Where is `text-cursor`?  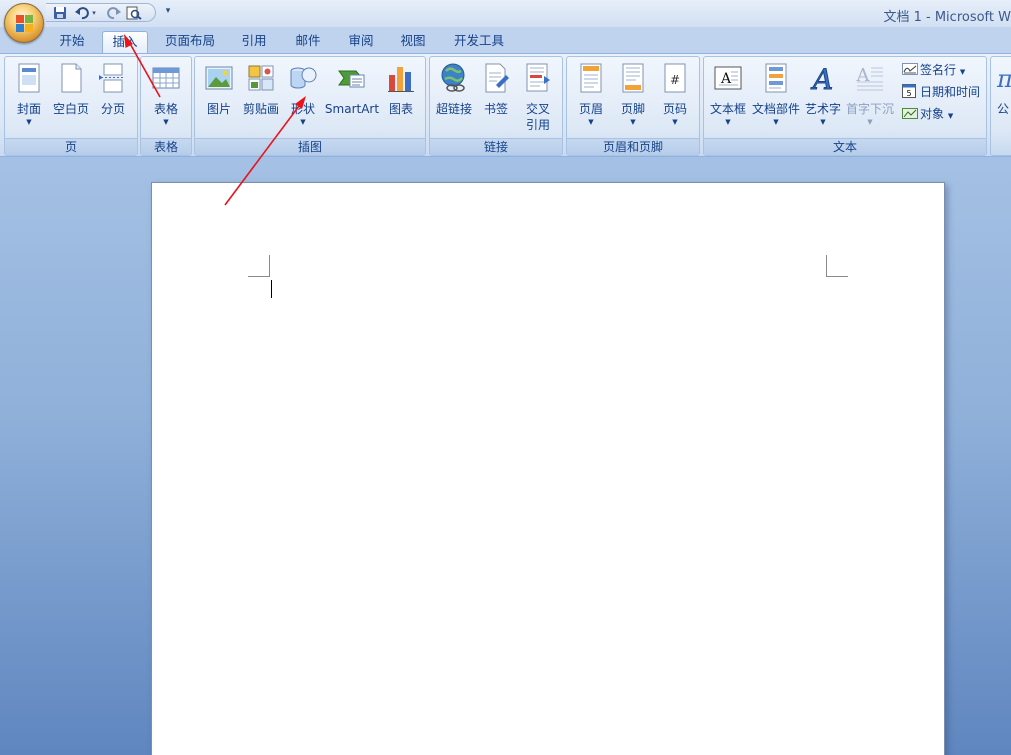
text-cursor is located at coordinates (271, 289).